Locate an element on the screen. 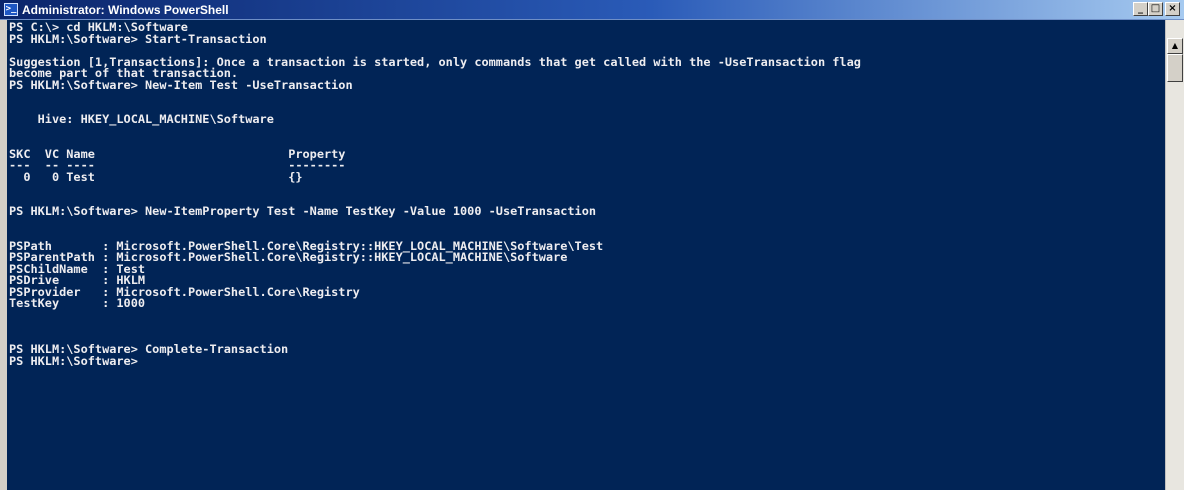  window-frame-left is located at coordinates (3, 255).